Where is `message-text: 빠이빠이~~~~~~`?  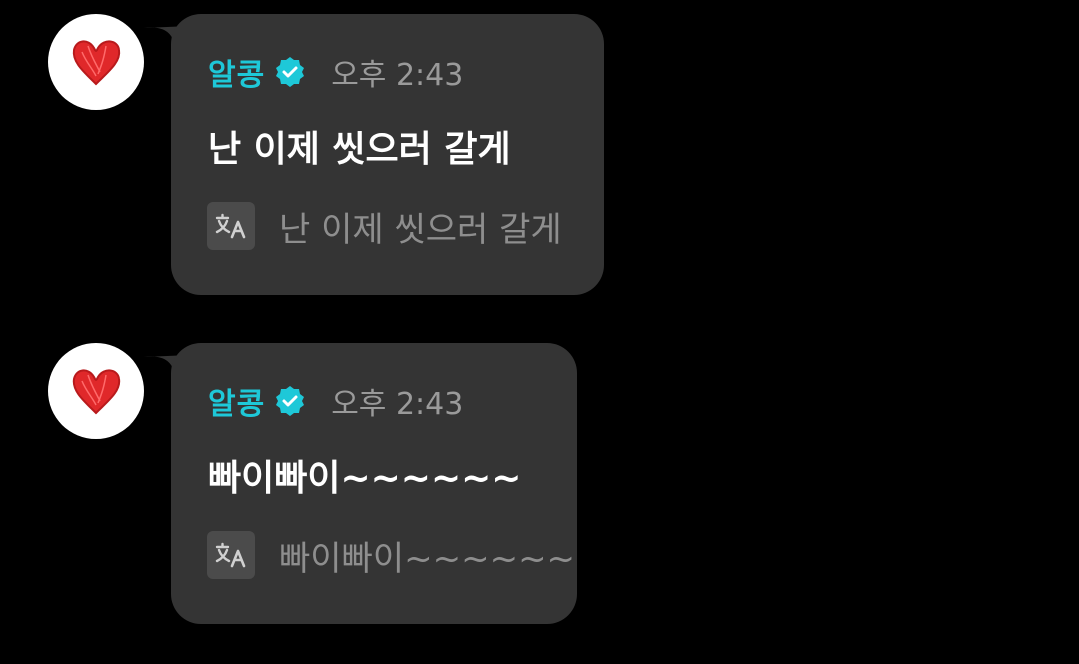
message-text: 빠이빠이~~~~~~ is located at coordinates (365, 478).